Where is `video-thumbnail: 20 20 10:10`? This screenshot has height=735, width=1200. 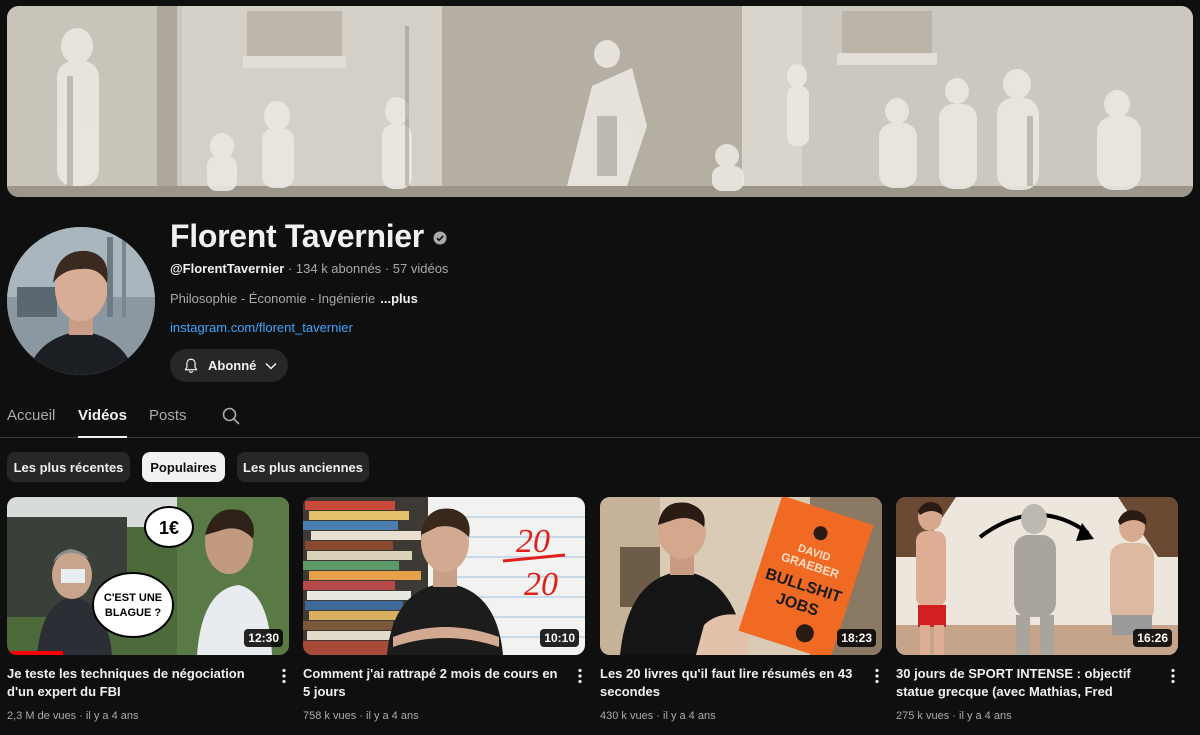 video-thumbnail: 20 20 10:10 is located at coordinates (444, 576).